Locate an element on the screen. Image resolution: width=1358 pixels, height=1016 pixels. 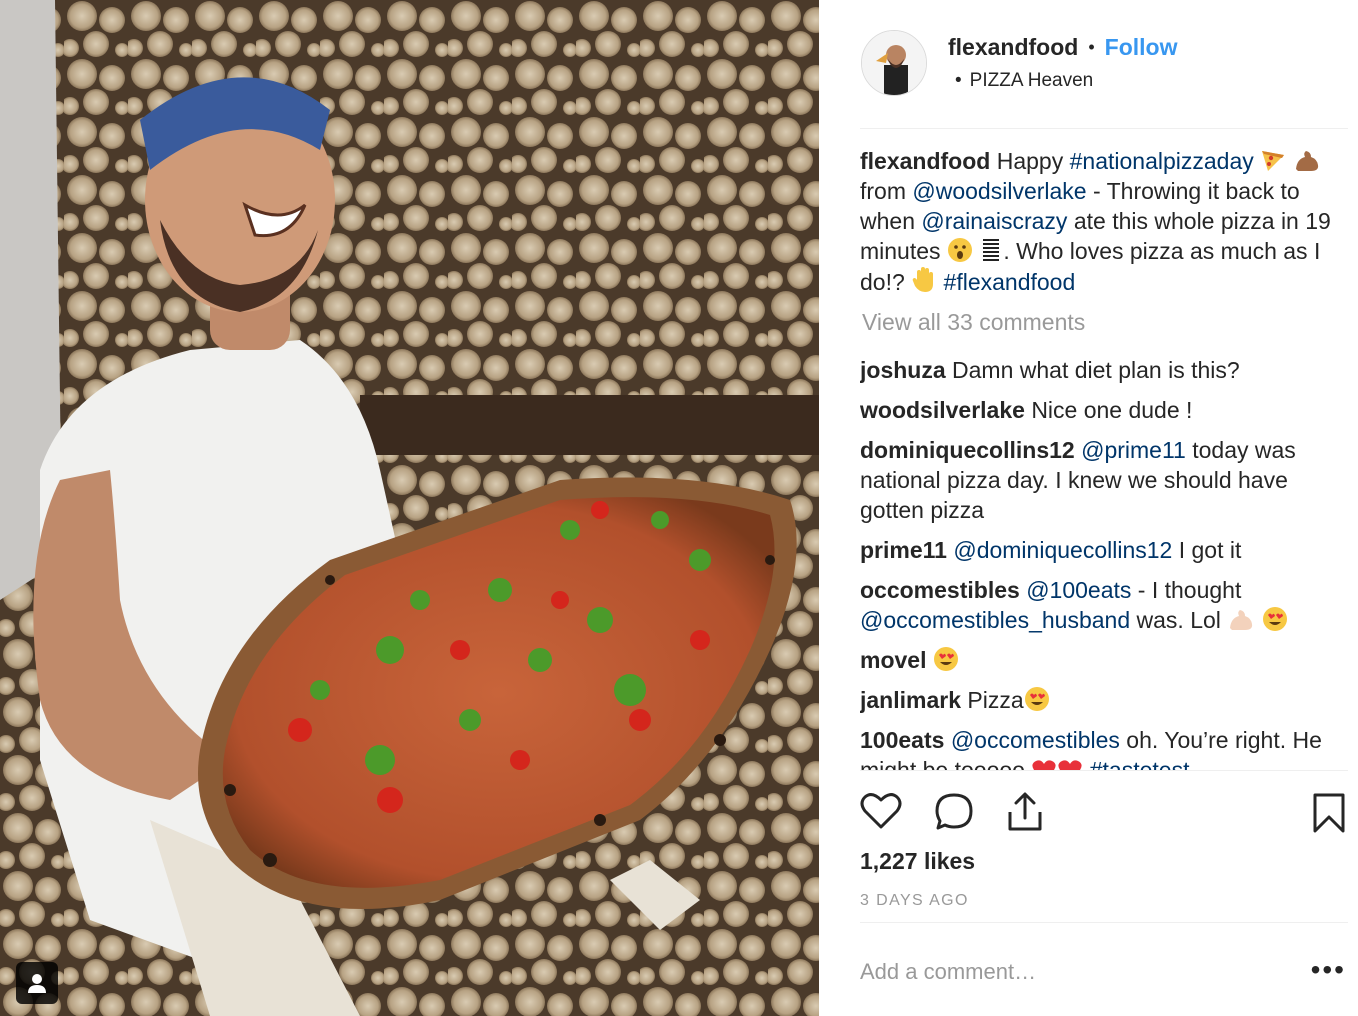
comment-username: prime11 is located at coordinates (903, 550).